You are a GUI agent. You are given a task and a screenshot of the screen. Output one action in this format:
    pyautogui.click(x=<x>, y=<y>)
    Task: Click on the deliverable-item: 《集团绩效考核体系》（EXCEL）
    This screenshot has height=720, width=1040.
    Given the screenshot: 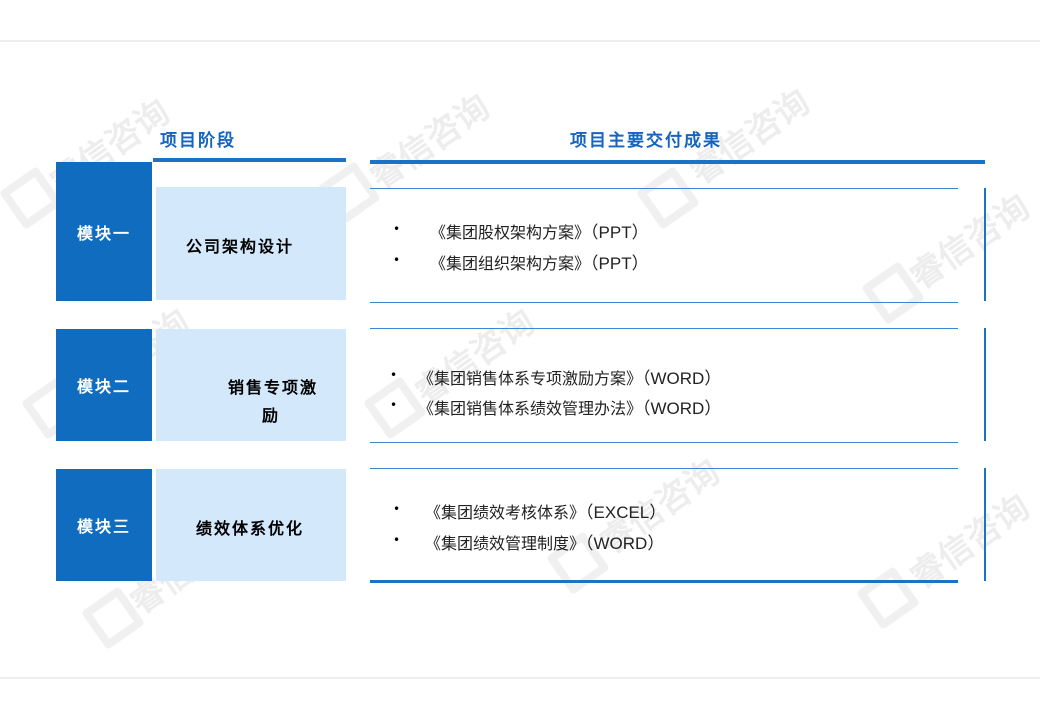 What is the action you would take?
    pyautogui.click(x=545, y=510)
    